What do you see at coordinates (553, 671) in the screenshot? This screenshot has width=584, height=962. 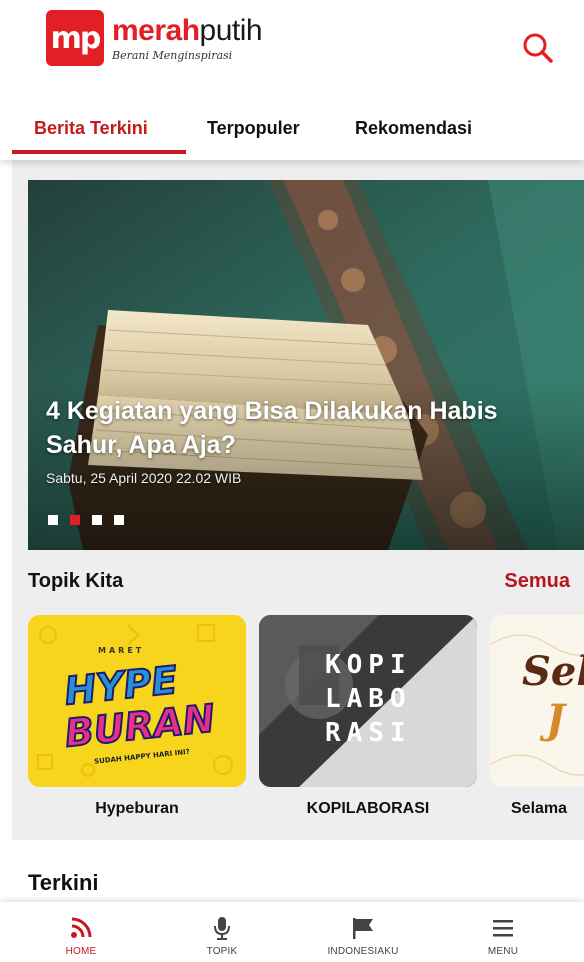 I see `selama-art-line1: Sel` at bounding box center [553, 671].